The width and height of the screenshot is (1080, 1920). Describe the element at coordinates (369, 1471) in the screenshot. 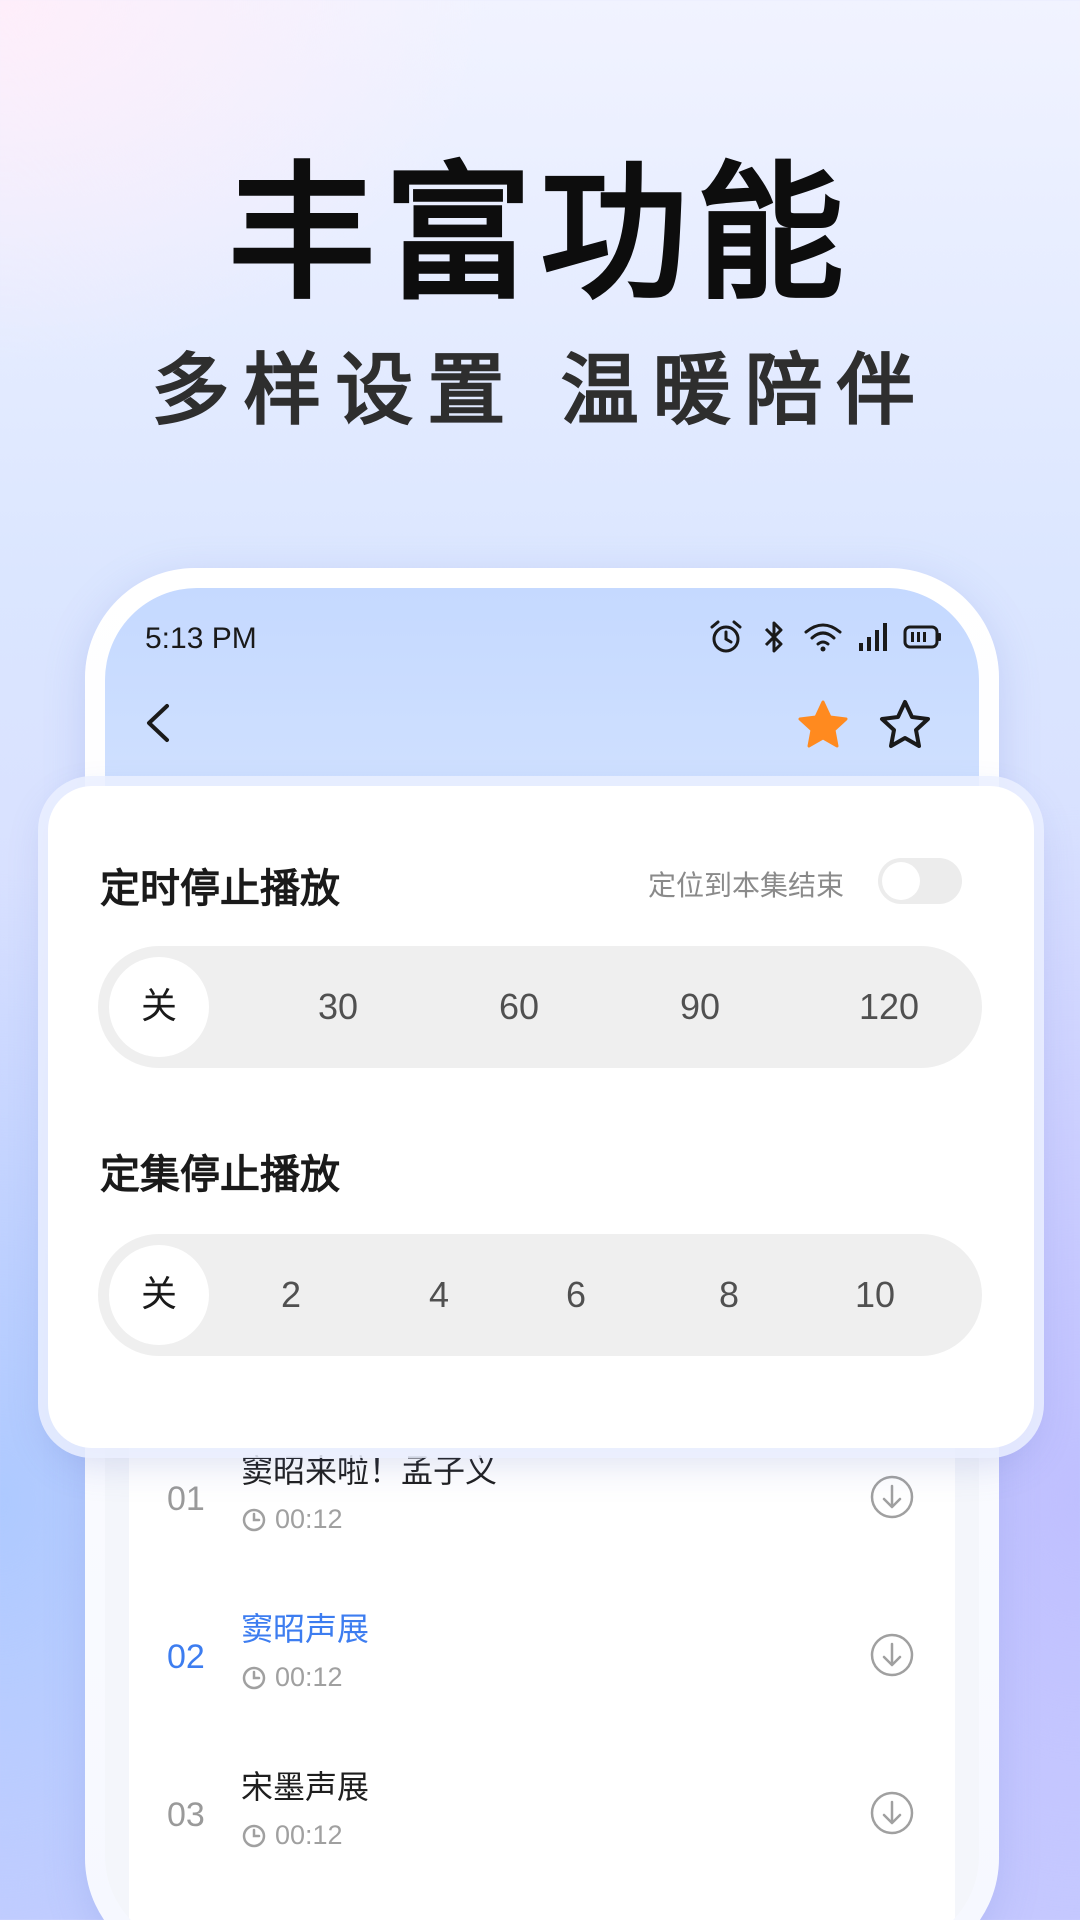

I see `episode-title: 窦昭来啦！孟子义` at that location.